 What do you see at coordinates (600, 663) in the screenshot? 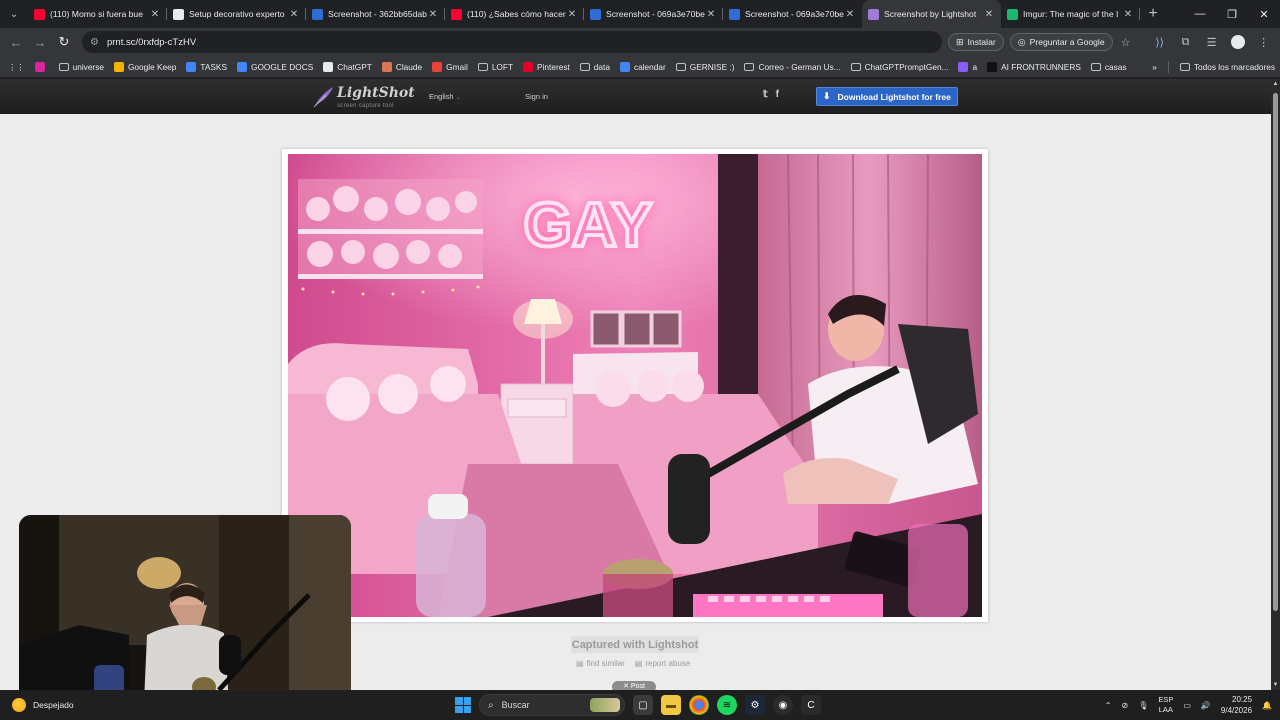
I see `find-similar-link: ▤ find similar` at bounding box center [600, 663].